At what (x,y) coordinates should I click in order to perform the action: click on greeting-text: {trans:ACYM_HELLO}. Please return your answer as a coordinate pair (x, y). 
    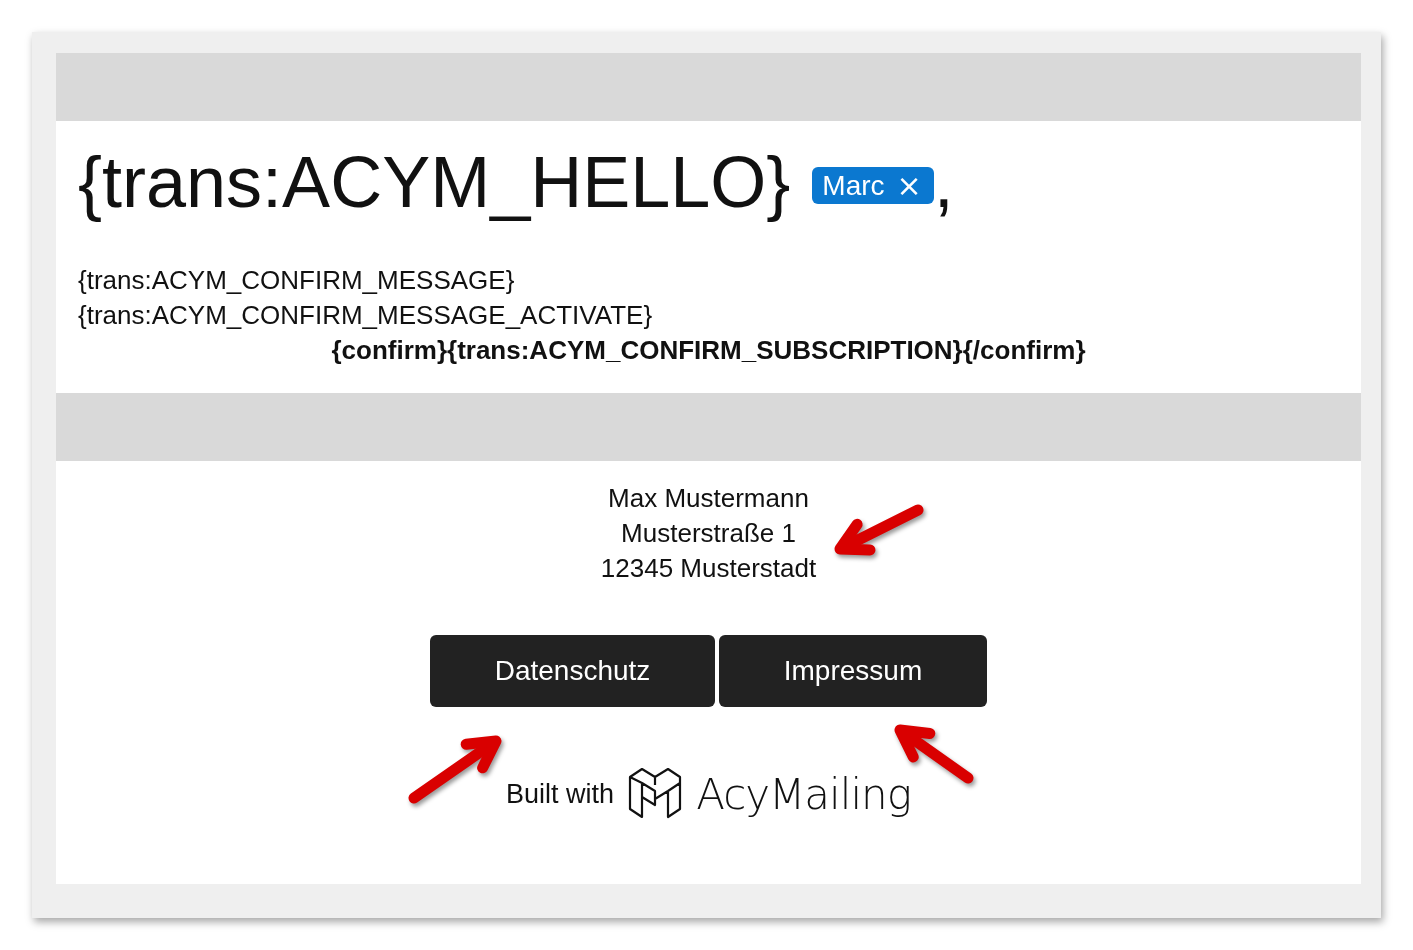
    Looking at the image, I should click on (434, 182).